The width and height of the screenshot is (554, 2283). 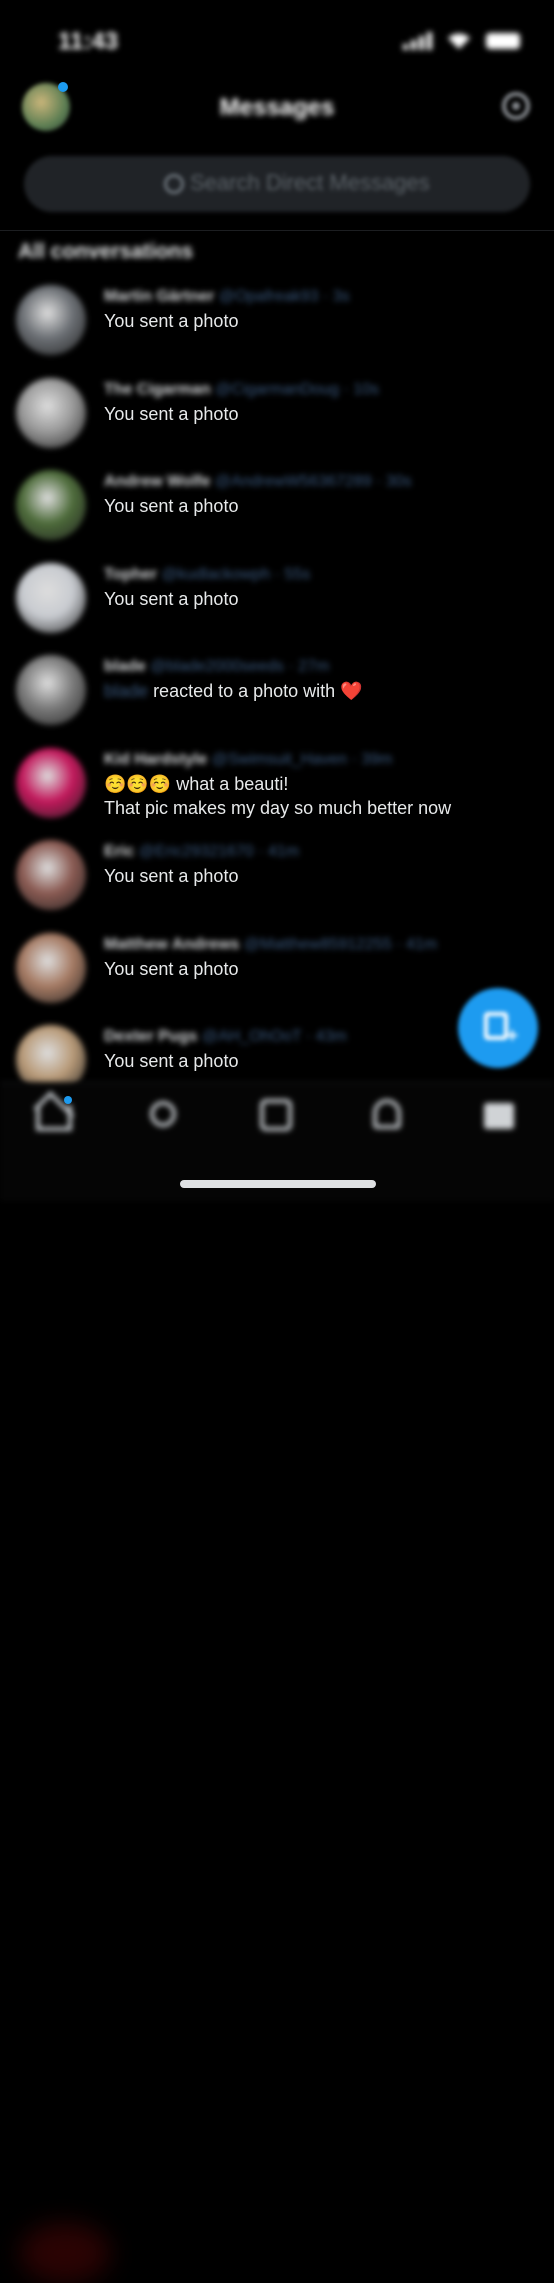 I want to click on conversation-handle: @Matthew85912255, so click(x=317, y=944).